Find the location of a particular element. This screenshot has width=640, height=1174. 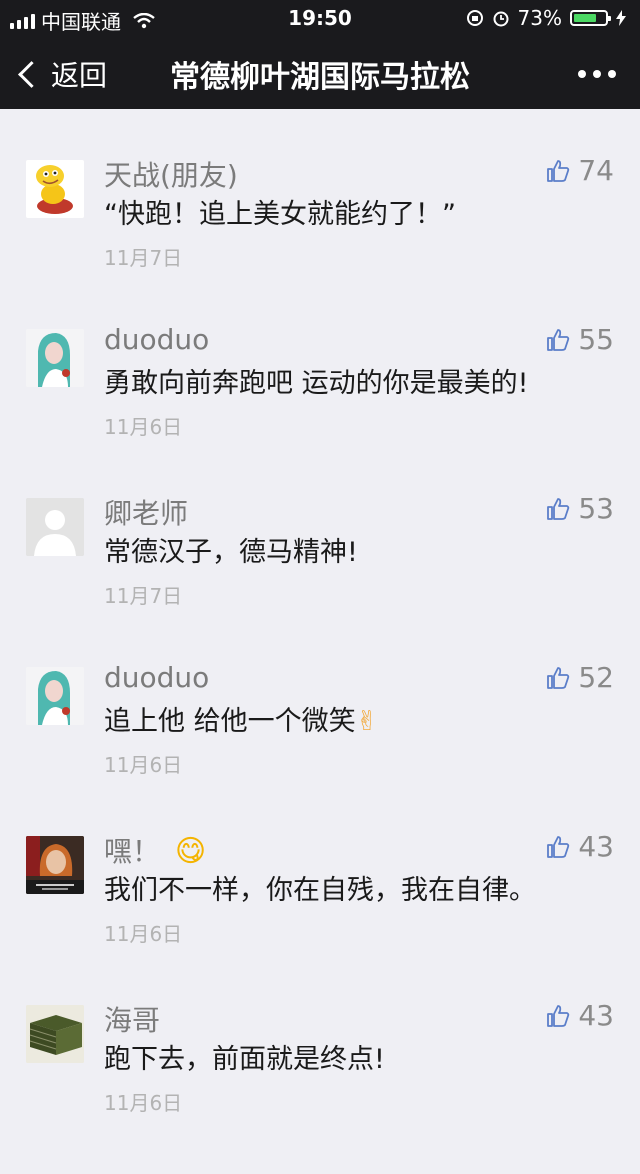

comment-text: 常德汉子，德马精神! is located at coordinates (231, 552).